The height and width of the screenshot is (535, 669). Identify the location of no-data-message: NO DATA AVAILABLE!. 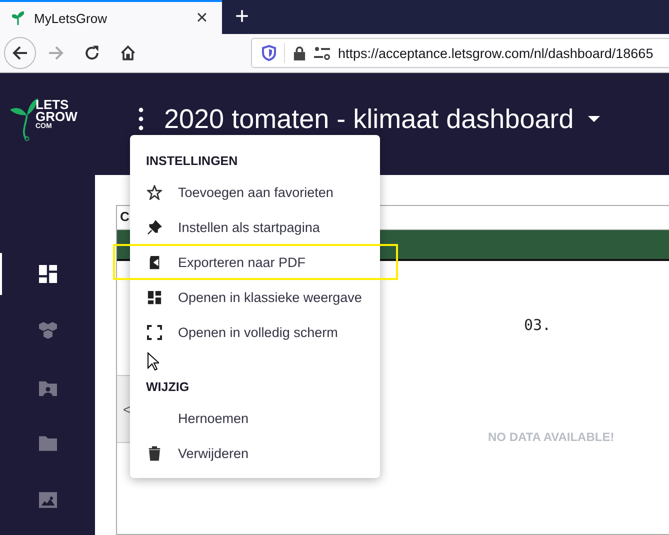
(551, 437).